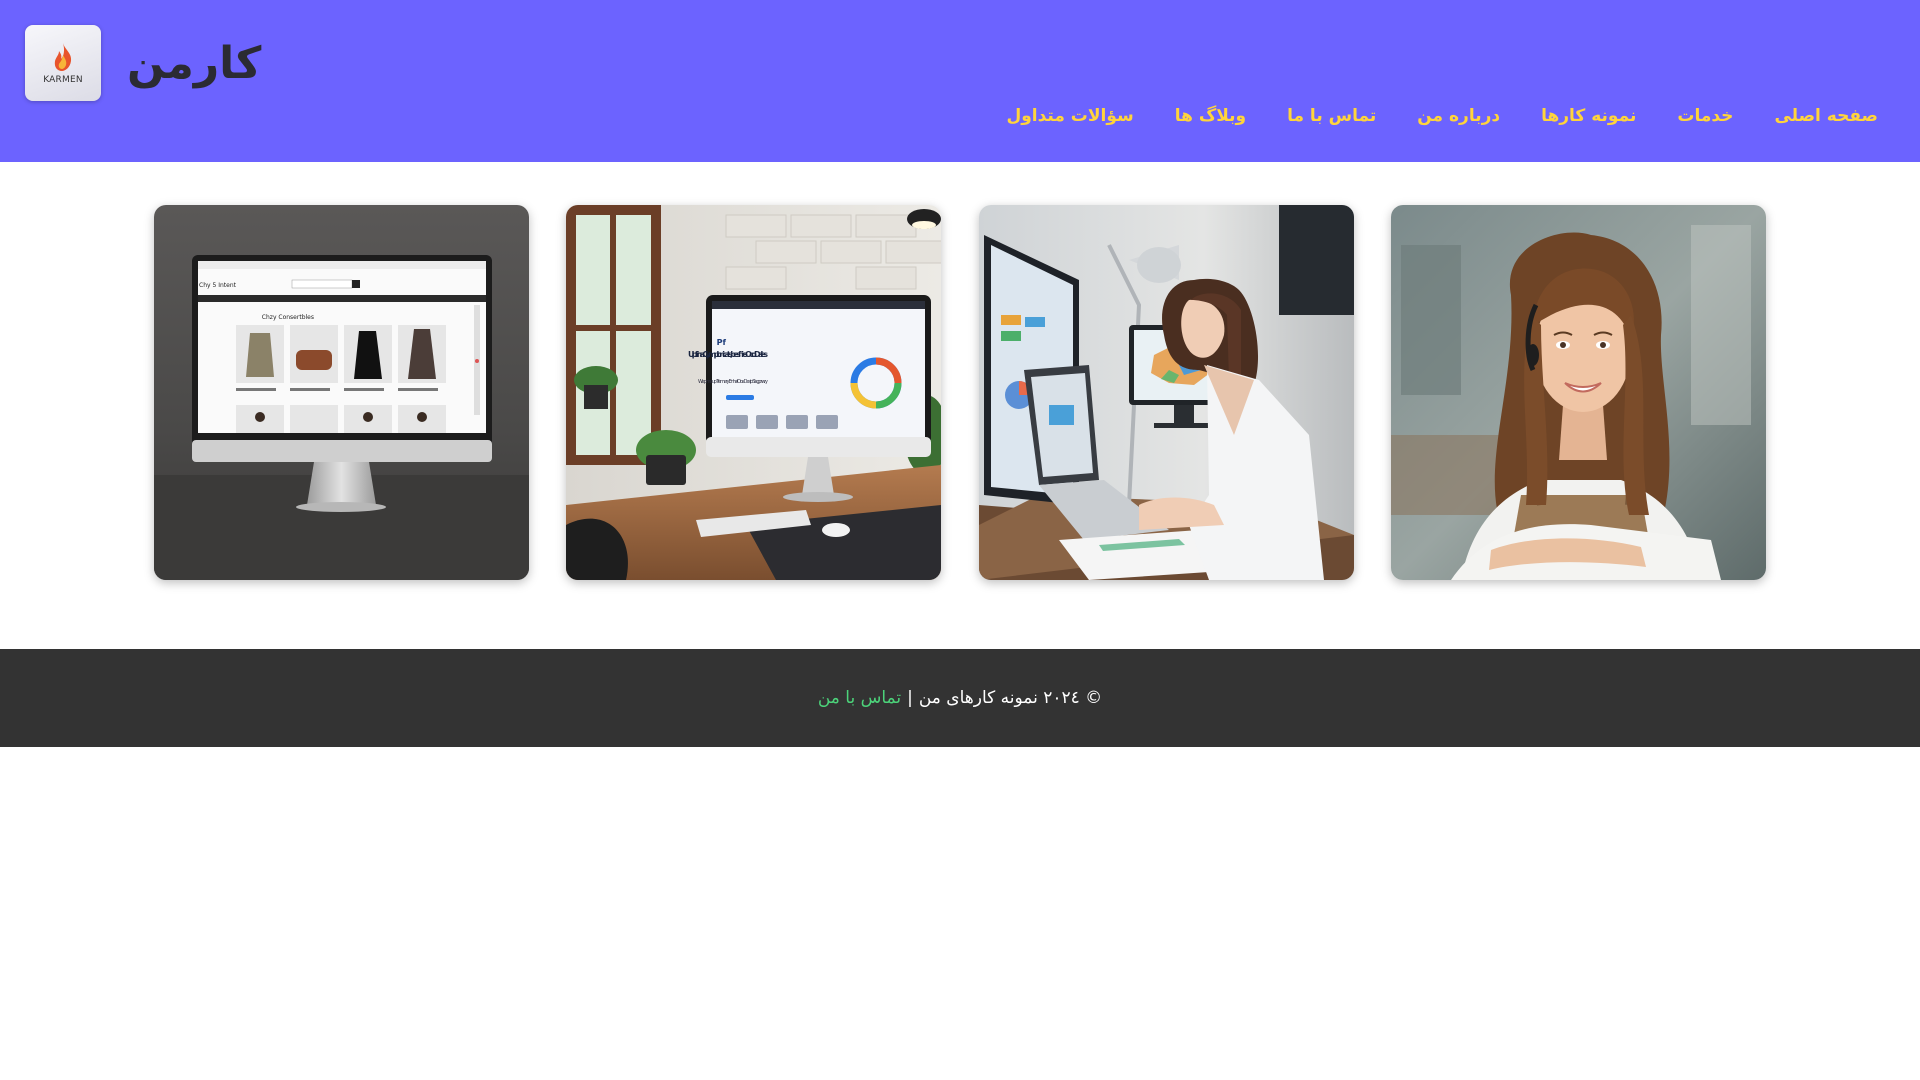 Image resolution: width=1920 pixels, height=1080 pixels. Describe the element at coordinates (722, 342) in the screenshot. I see `site-brand-text: Pf` at that location.